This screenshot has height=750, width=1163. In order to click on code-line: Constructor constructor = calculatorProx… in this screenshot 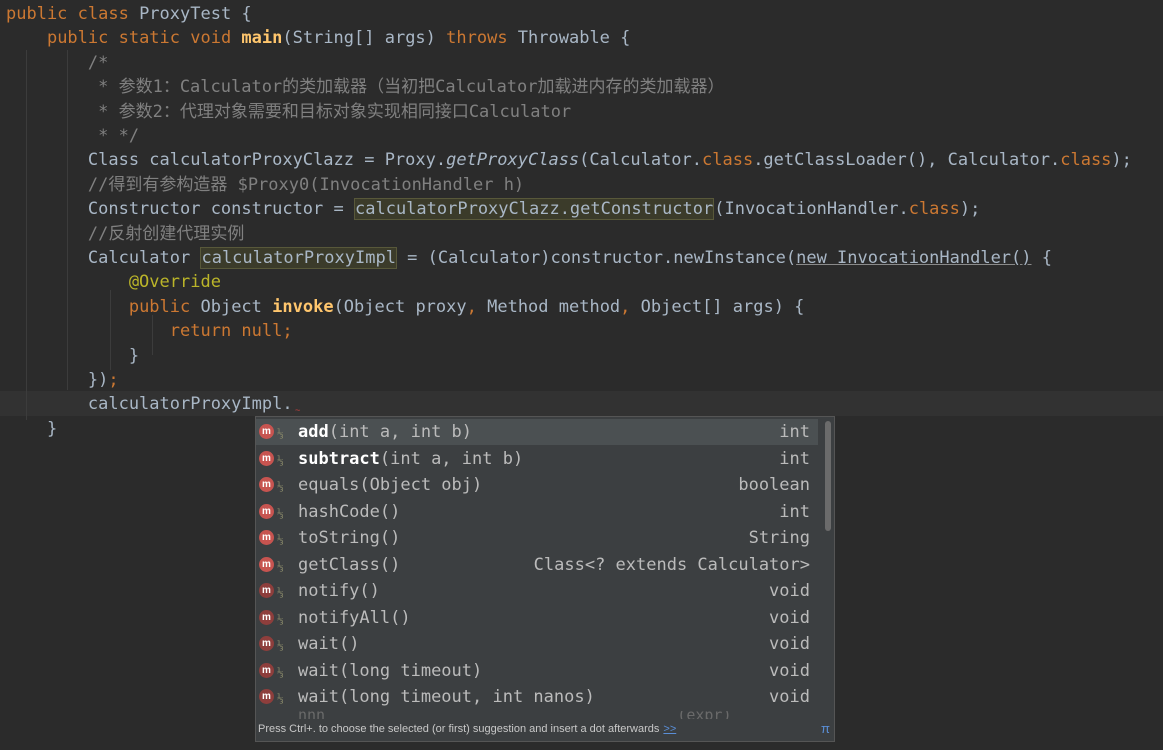, I will do `click(493, 209)`.